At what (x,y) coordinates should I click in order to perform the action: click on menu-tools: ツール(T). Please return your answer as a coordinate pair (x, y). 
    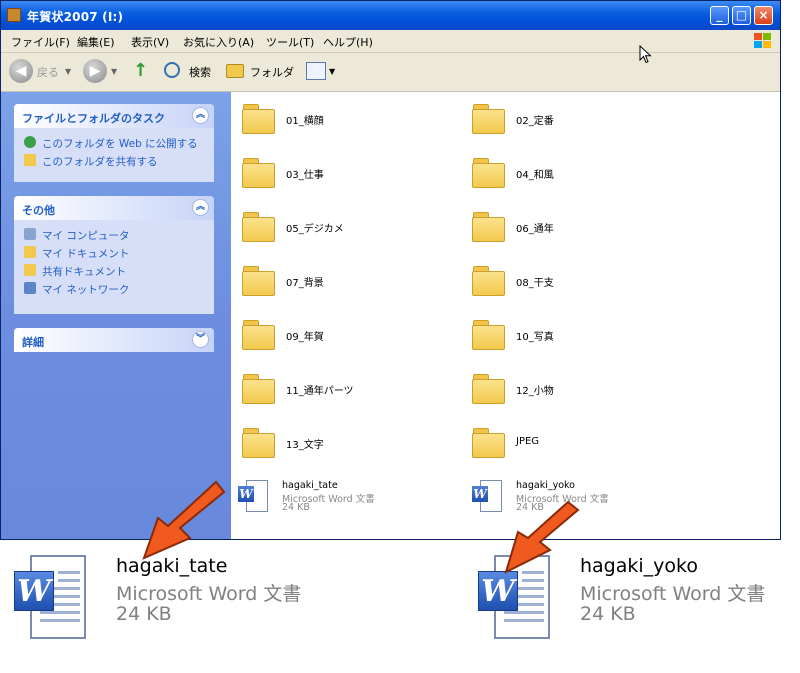
    Looking at the image, I should click on (290, 42).